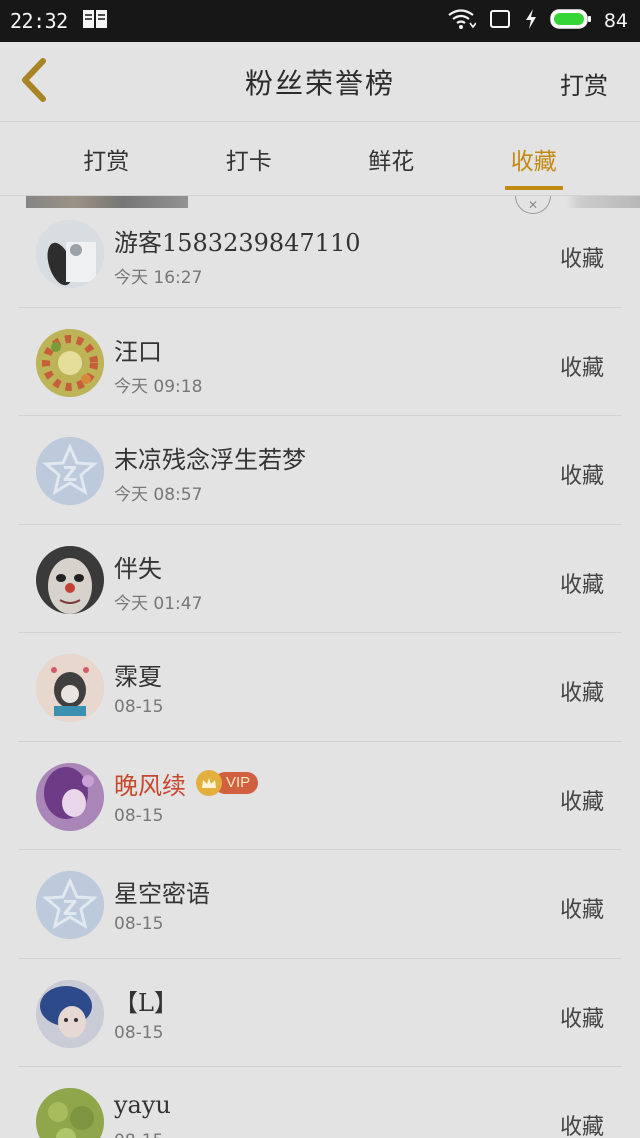 The image size is (640, 1138). Describe the element at coordinates (533, 188) in the screenshot. I see `active-tab-indicator` at that location.